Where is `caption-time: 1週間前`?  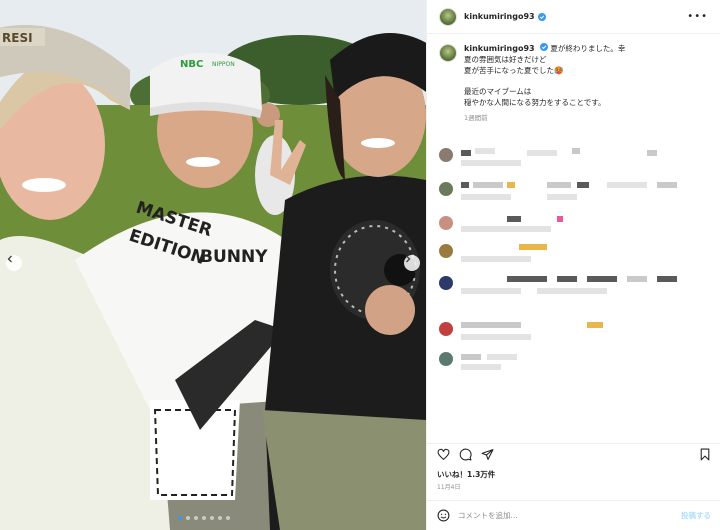 caption-time: 1週間前 is located at coordinates (476, 118).